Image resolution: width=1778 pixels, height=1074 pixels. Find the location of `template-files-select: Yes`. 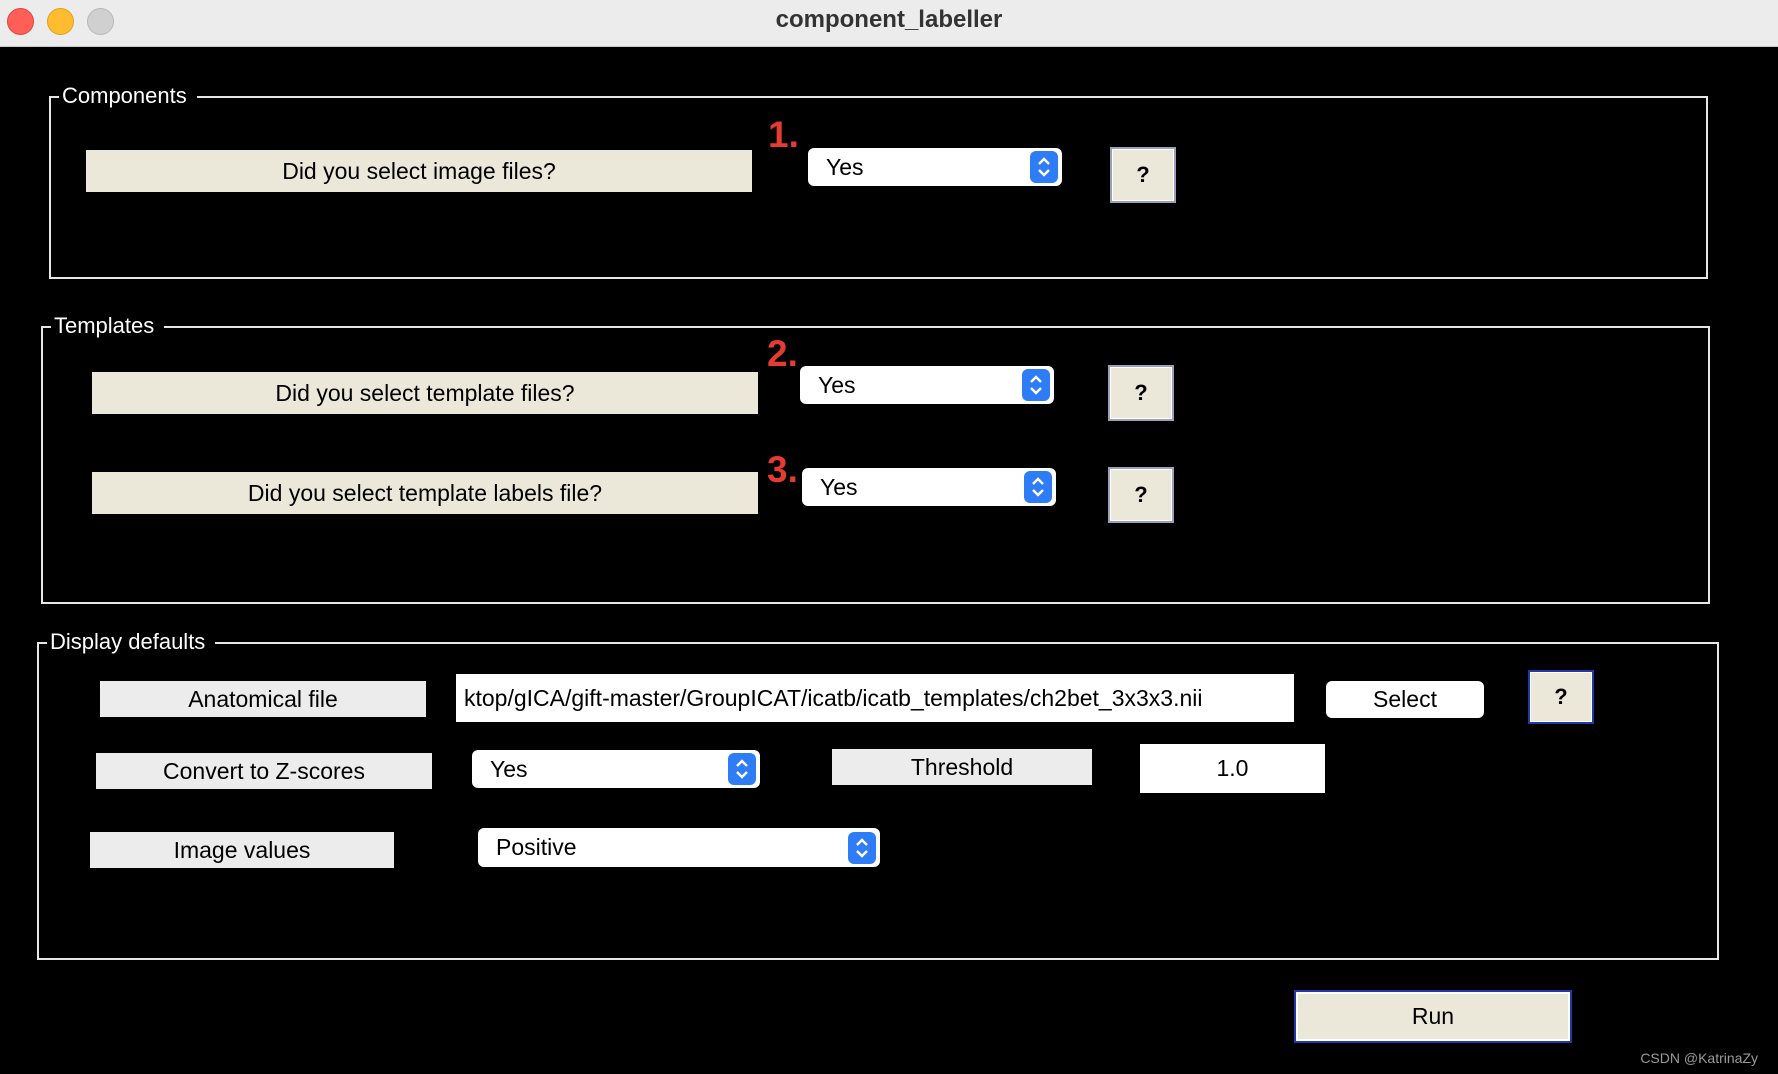

template-files-select: Yes is located at coordinates (927, 385).